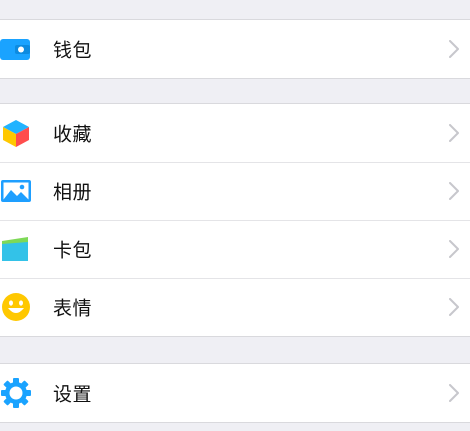 Image resolution: width=470 pixels, height=431 pixels. I want to click on menu-item-label: 设置, so click(73, 394).